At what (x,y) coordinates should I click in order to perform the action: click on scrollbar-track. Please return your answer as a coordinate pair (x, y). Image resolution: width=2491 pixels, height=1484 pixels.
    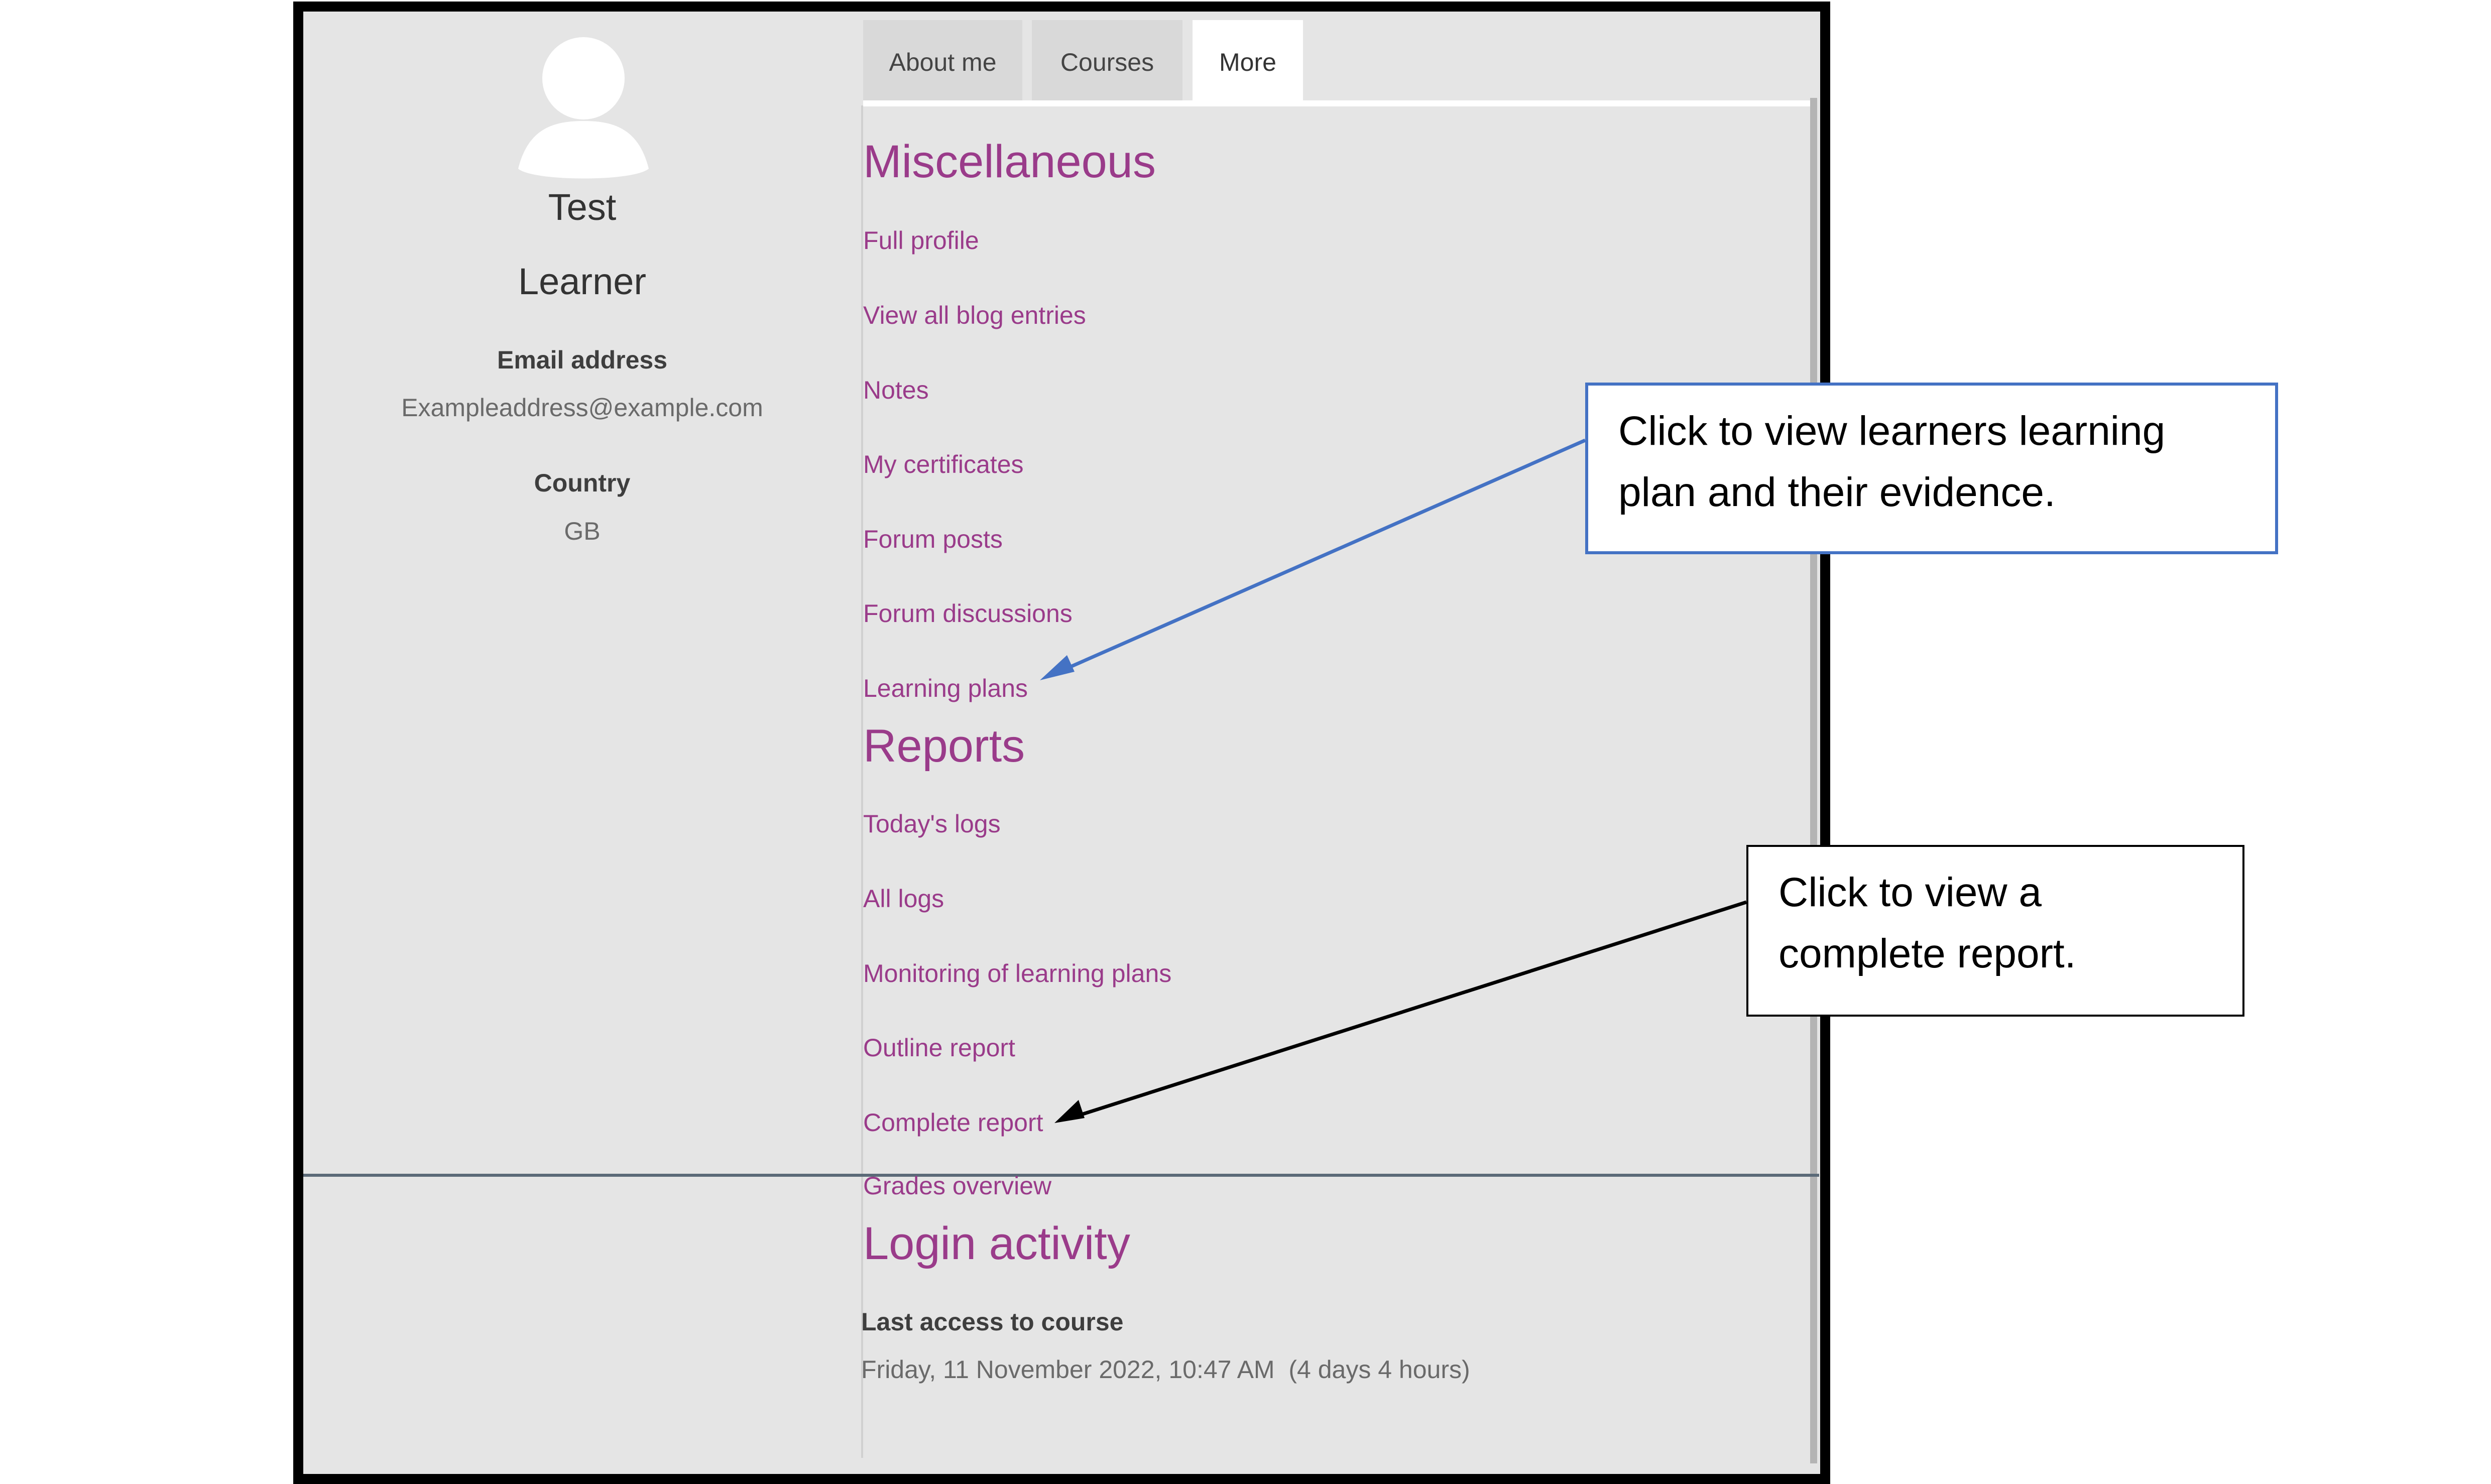
    Looking at the image, I should click on (1813, 781).